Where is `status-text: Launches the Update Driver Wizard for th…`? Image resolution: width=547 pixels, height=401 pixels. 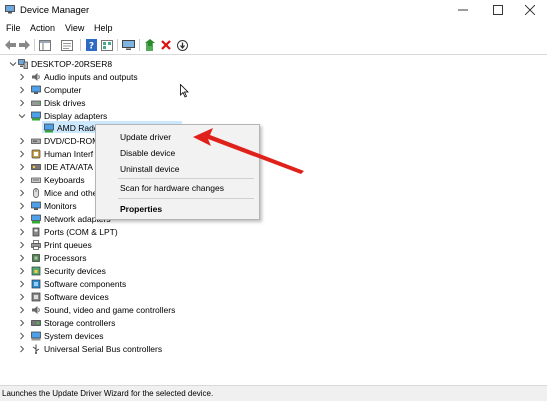 status-text: Launches the Update Driver Wizard for th… is located at coordinates (108, 393).